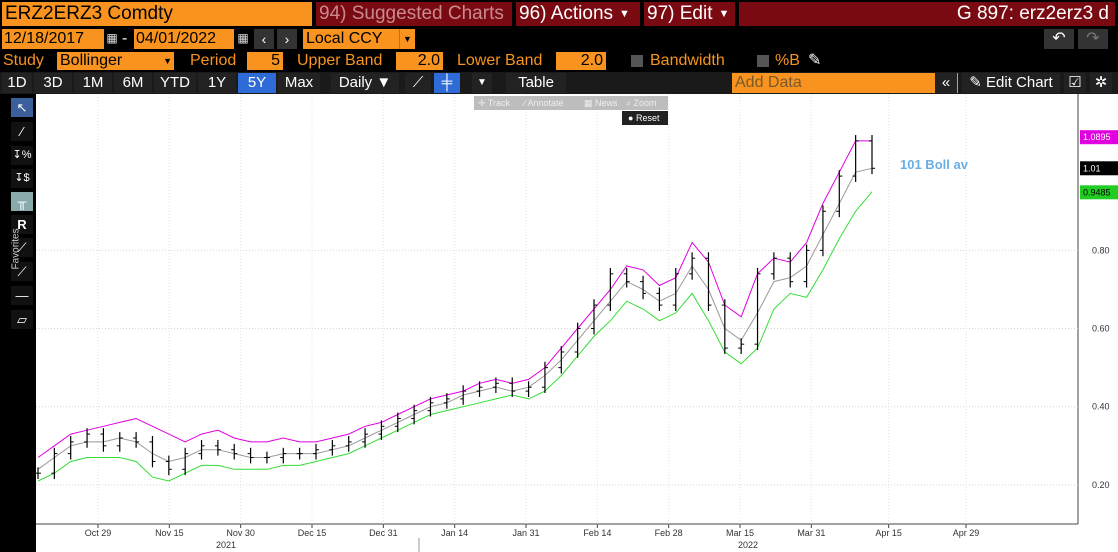 This screenshot has height=552, width=1118. What do you see at coordinates (344, 38) in the screenshot?
I see `currency-label: Local CCY` at bounding box center [344, 38].